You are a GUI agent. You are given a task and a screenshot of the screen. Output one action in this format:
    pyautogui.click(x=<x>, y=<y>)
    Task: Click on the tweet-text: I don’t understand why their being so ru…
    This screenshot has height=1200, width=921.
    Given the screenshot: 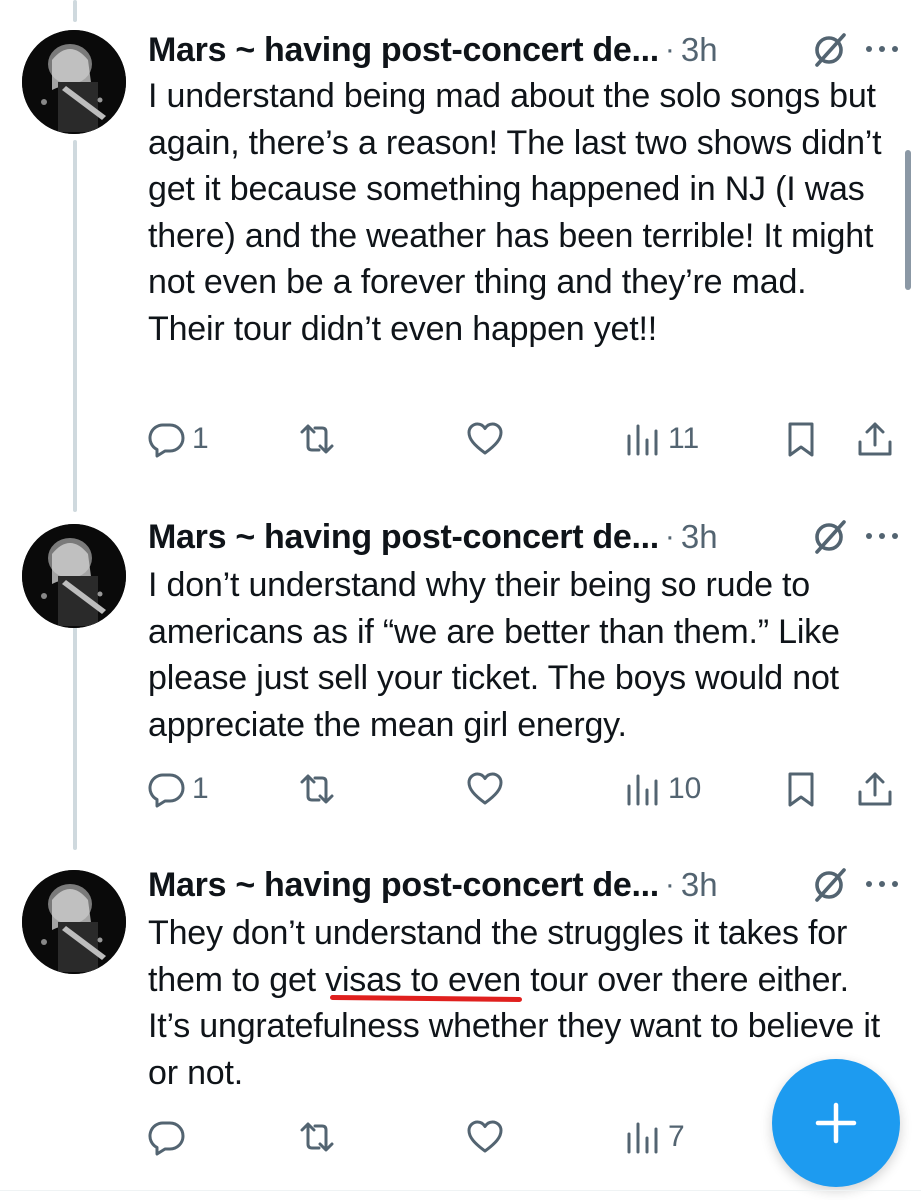 What is the action you would take?
    pyautogui.click(x=494, y=655)
    